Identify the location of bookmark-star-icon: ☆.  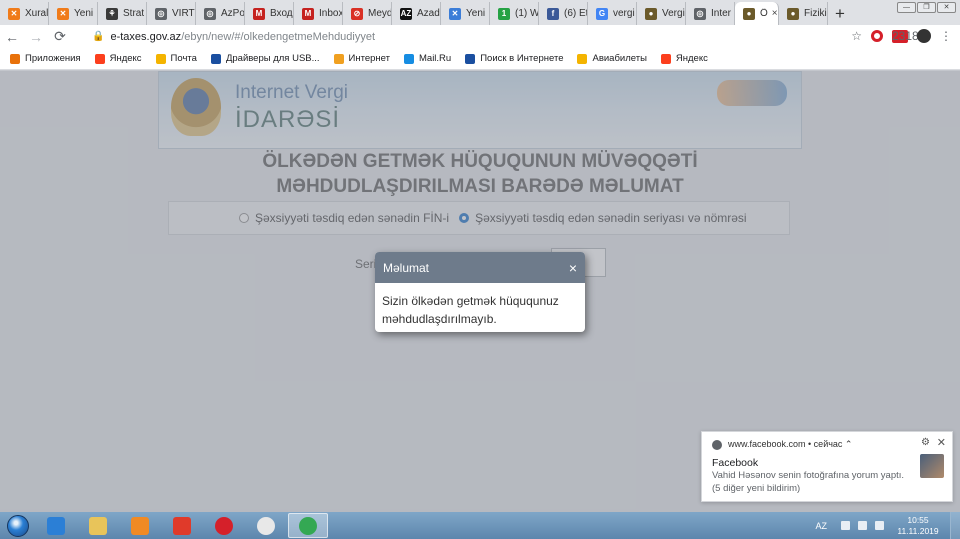
(856, 36).